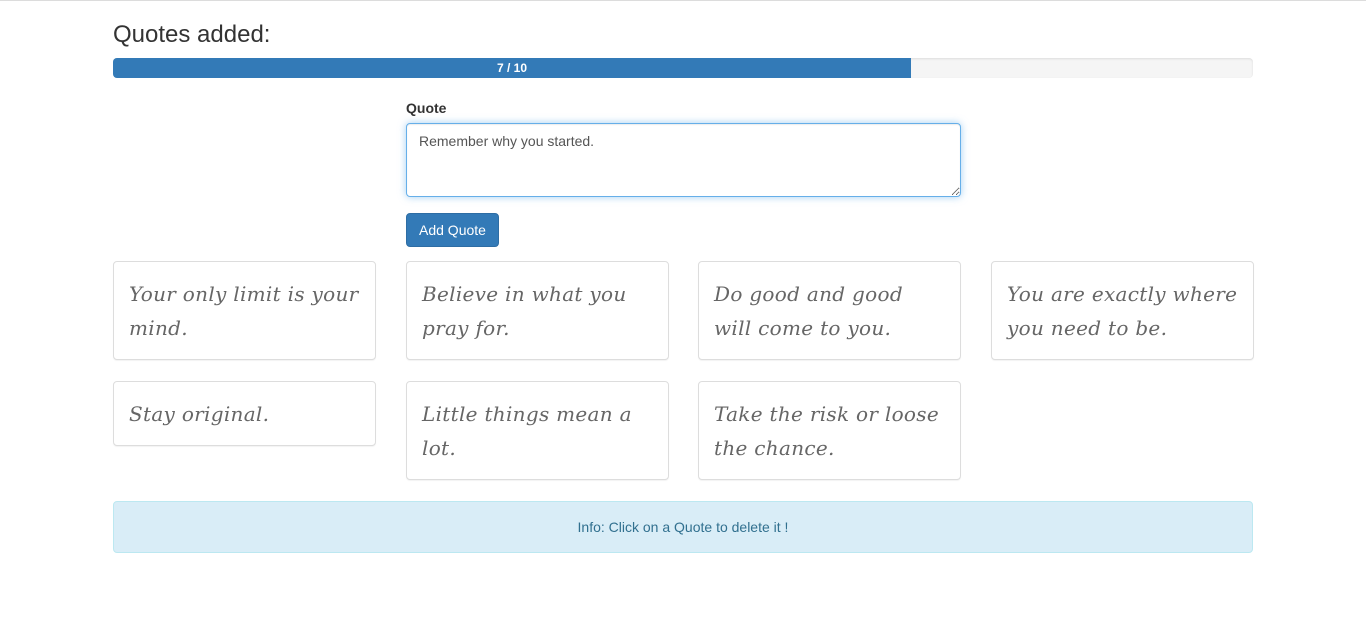 This screenshot has height=622, width=1366. I want to click on quote-text: Believe in what you pray for., so click(524, 311).